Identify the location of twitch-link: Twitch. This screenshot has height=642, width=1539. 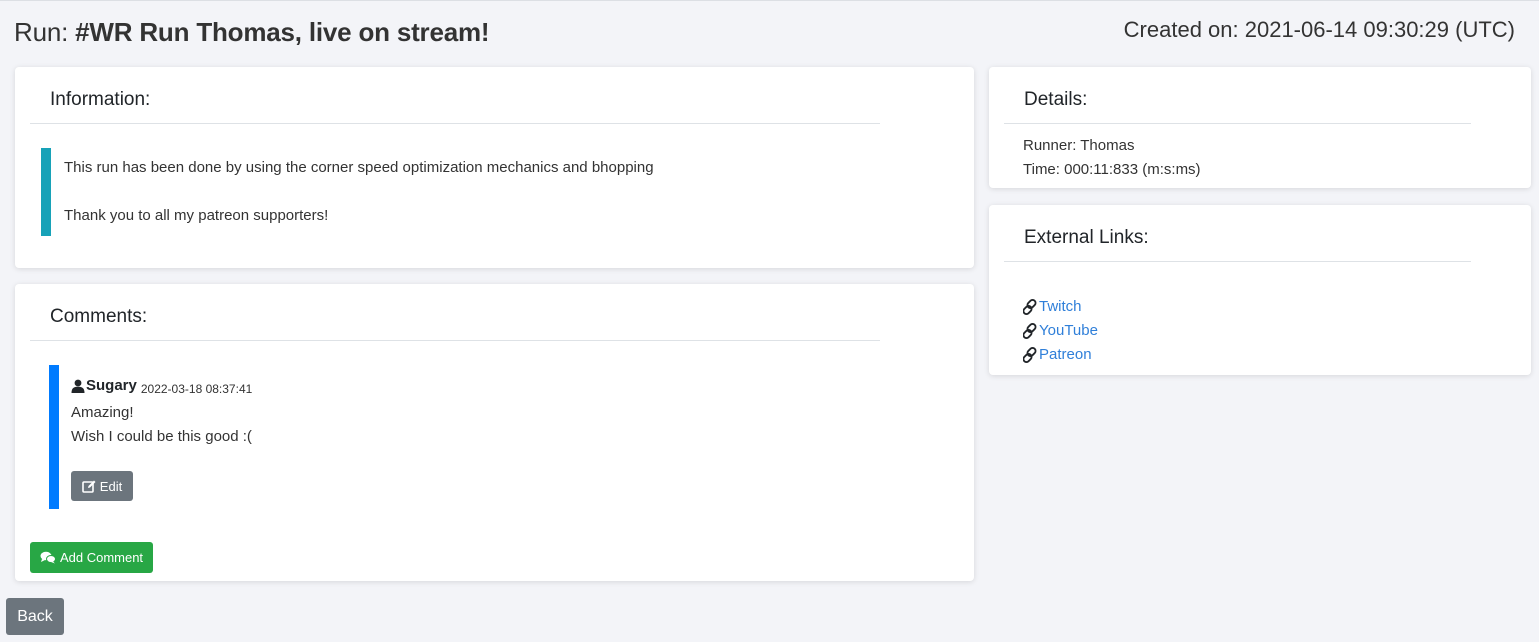
(1060, 306).